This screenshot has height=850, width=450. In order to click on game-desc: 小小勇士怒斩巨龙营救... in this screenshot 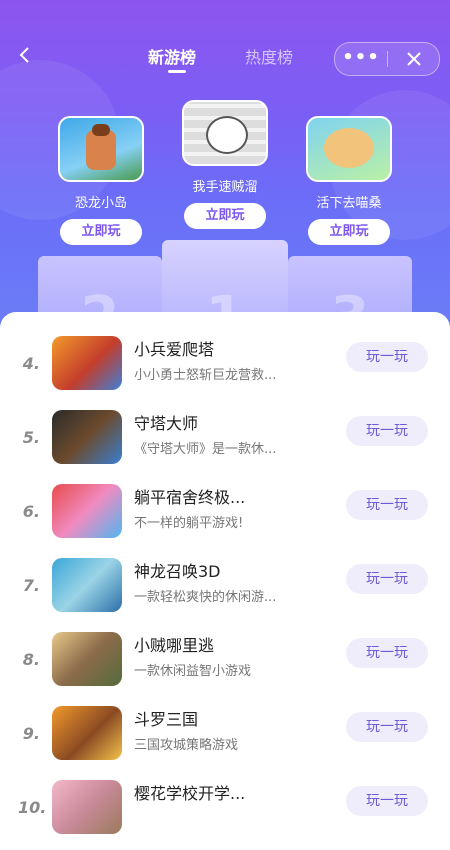, I will do `click(205, 375)`.